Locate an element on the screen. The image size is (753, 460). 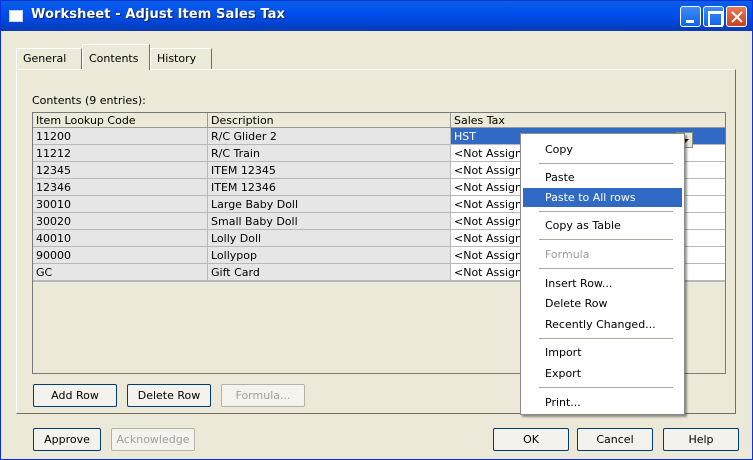
window-title: Worksheet - Adjust Item Sales Tax is located at coordinates (158, 14).